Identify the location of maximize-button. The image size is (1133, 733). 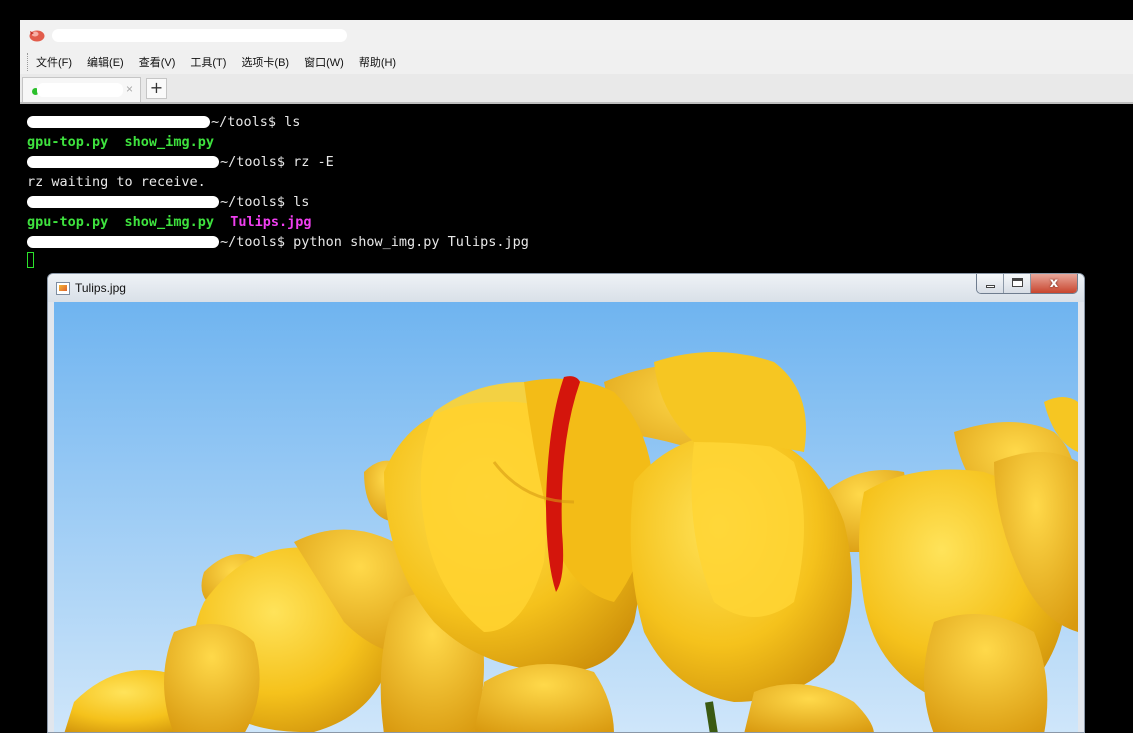
(1017, 283).